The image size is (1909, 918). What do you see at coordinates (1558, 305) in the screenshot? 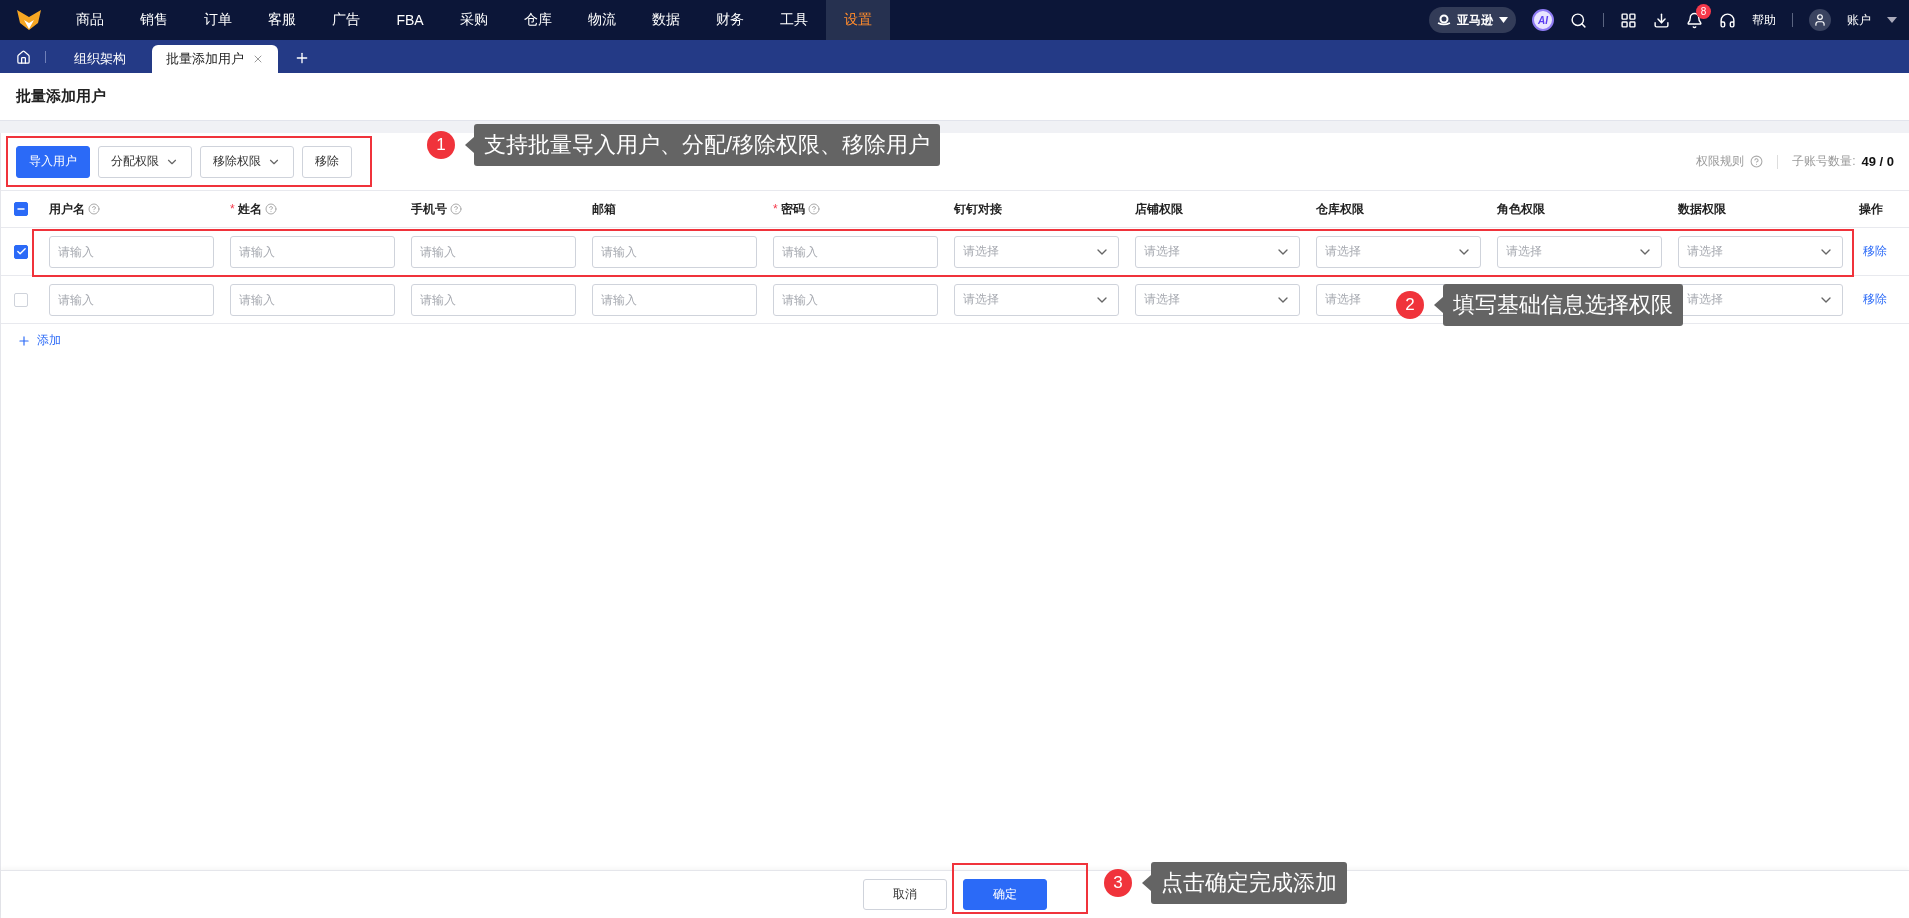
I see `annotation-tooltip: 填写基础信息选择权限` at bounding box center [1558, 305].